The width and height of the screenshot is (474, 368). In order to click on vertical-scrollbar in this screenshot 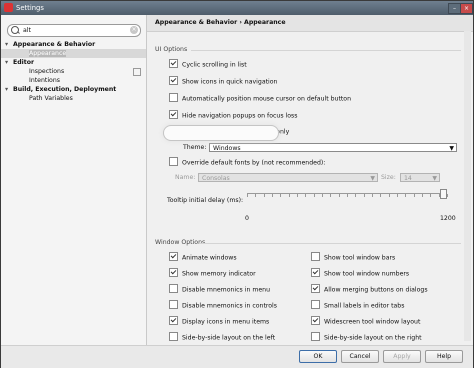, I will do `click(467, 186)`.